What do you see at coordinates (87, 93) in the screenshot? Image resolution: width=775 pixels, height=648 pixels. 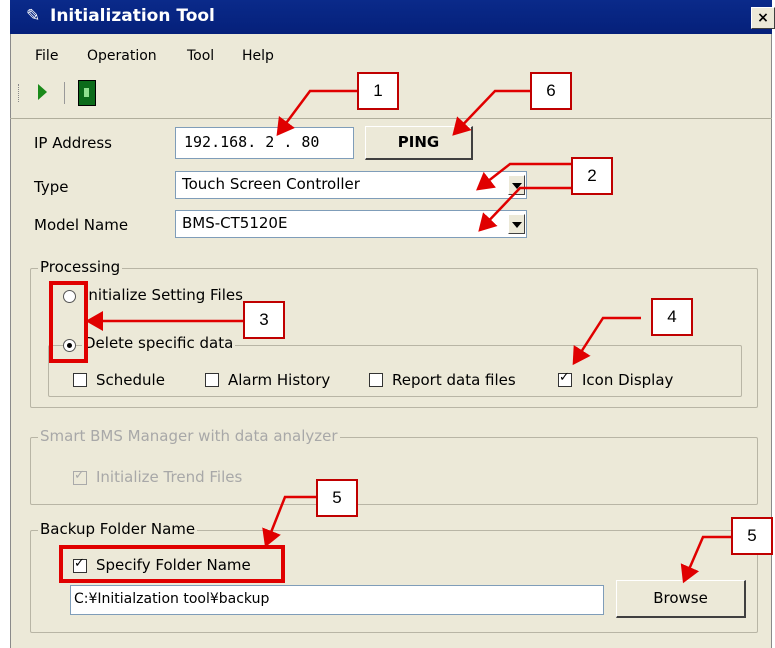 I see `exit-icon` at bounding box center [87, 93].